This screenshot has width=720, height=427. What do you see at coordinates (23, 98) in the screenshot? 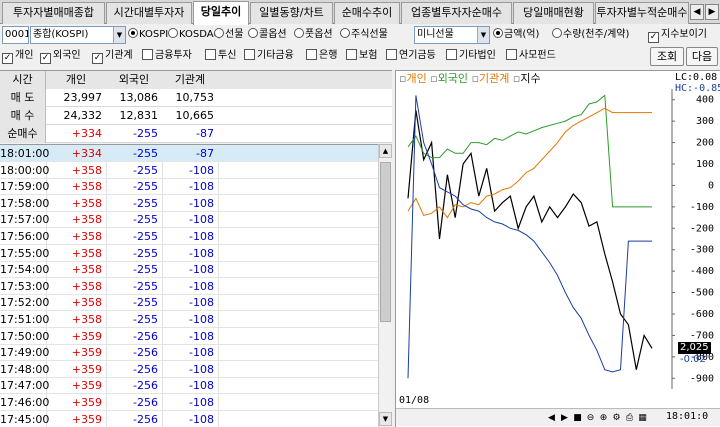
I see `row-label: 매 도` at bounding box center [23, 98].